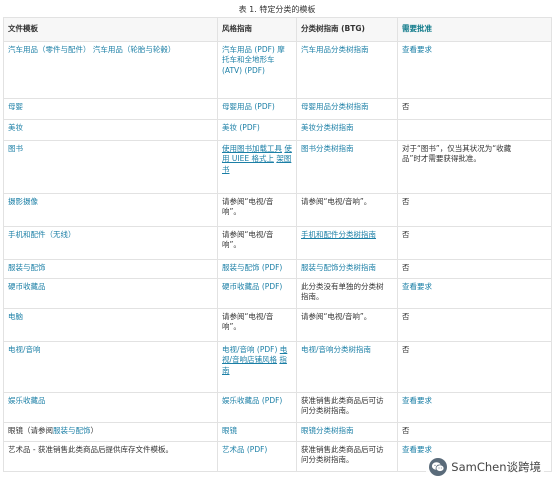 The height and width of the screenshot is (487, 554). What do you see at coordinates (252, 148) in the screenshot?
I see `style-guide-link: 使用图书加载工具` at bounding box center [252, 148].